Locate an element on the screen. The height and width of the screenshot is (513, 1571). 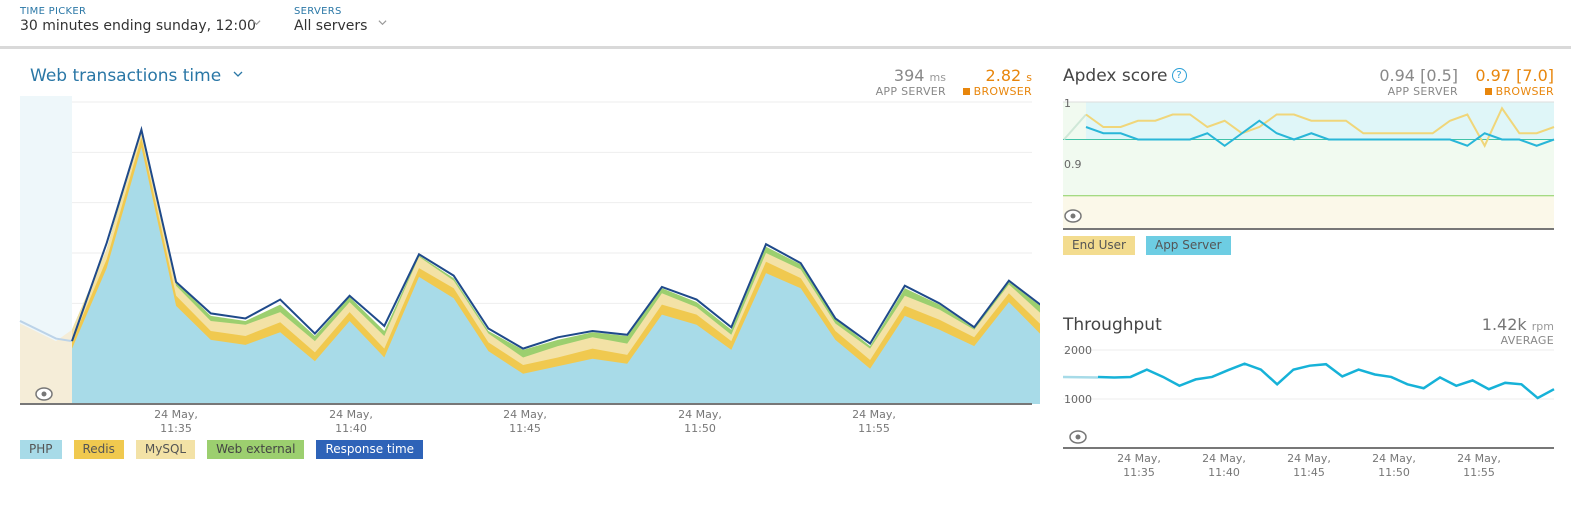
legend-item-redis: Redis is located at coordinates (98, 449).